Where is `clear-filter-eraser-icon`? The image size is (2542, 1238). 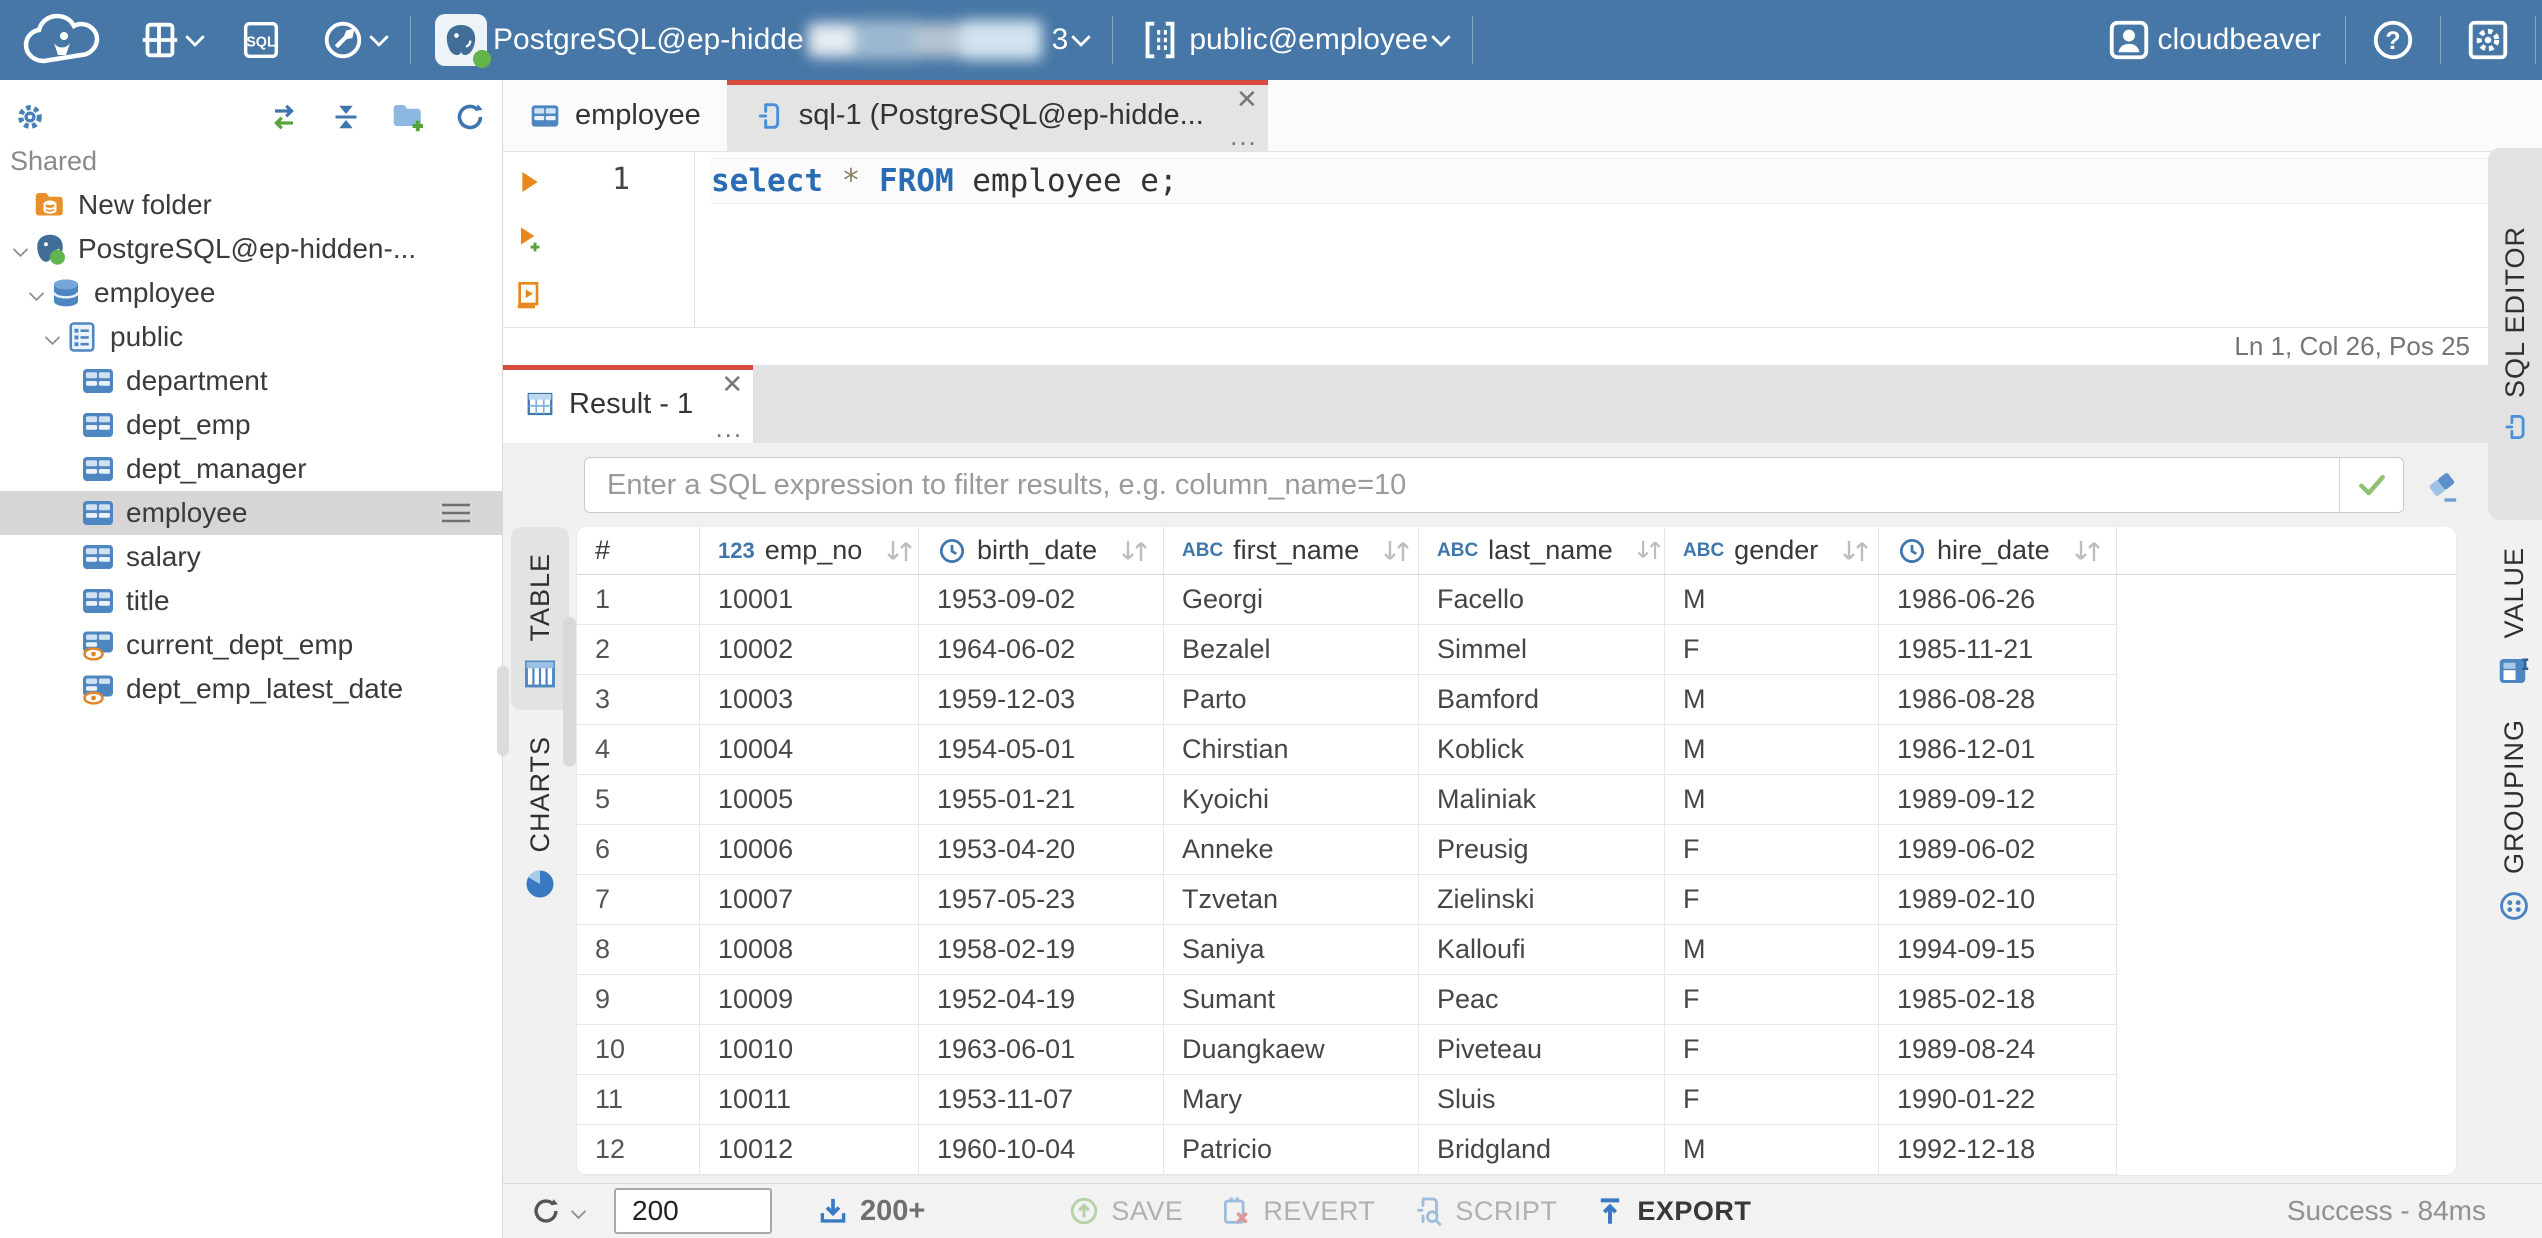
clear-filter-eraser-icon is located at coordinates (2442, 485).